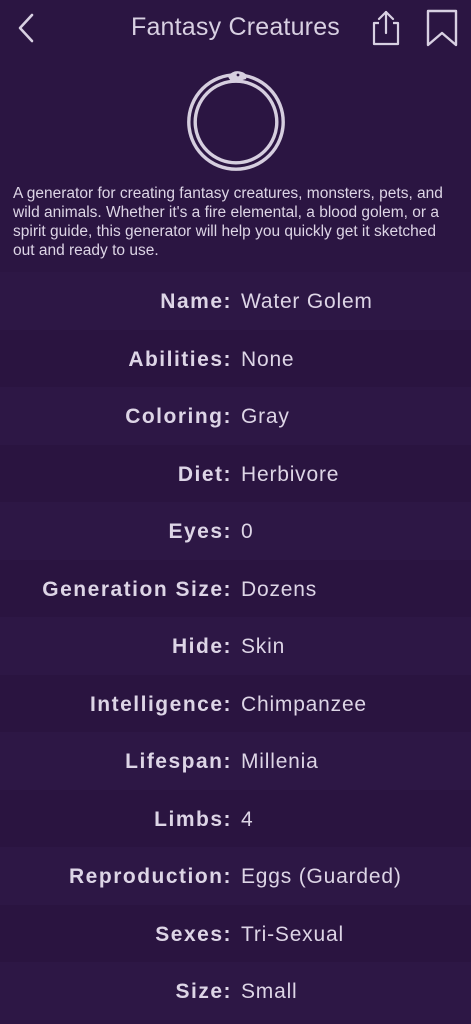  What do you see at coordinates (235, 818) in the screenshot?
I see `attribute-row-limbs: Limbs: 4` at bounding box center [235, 818].